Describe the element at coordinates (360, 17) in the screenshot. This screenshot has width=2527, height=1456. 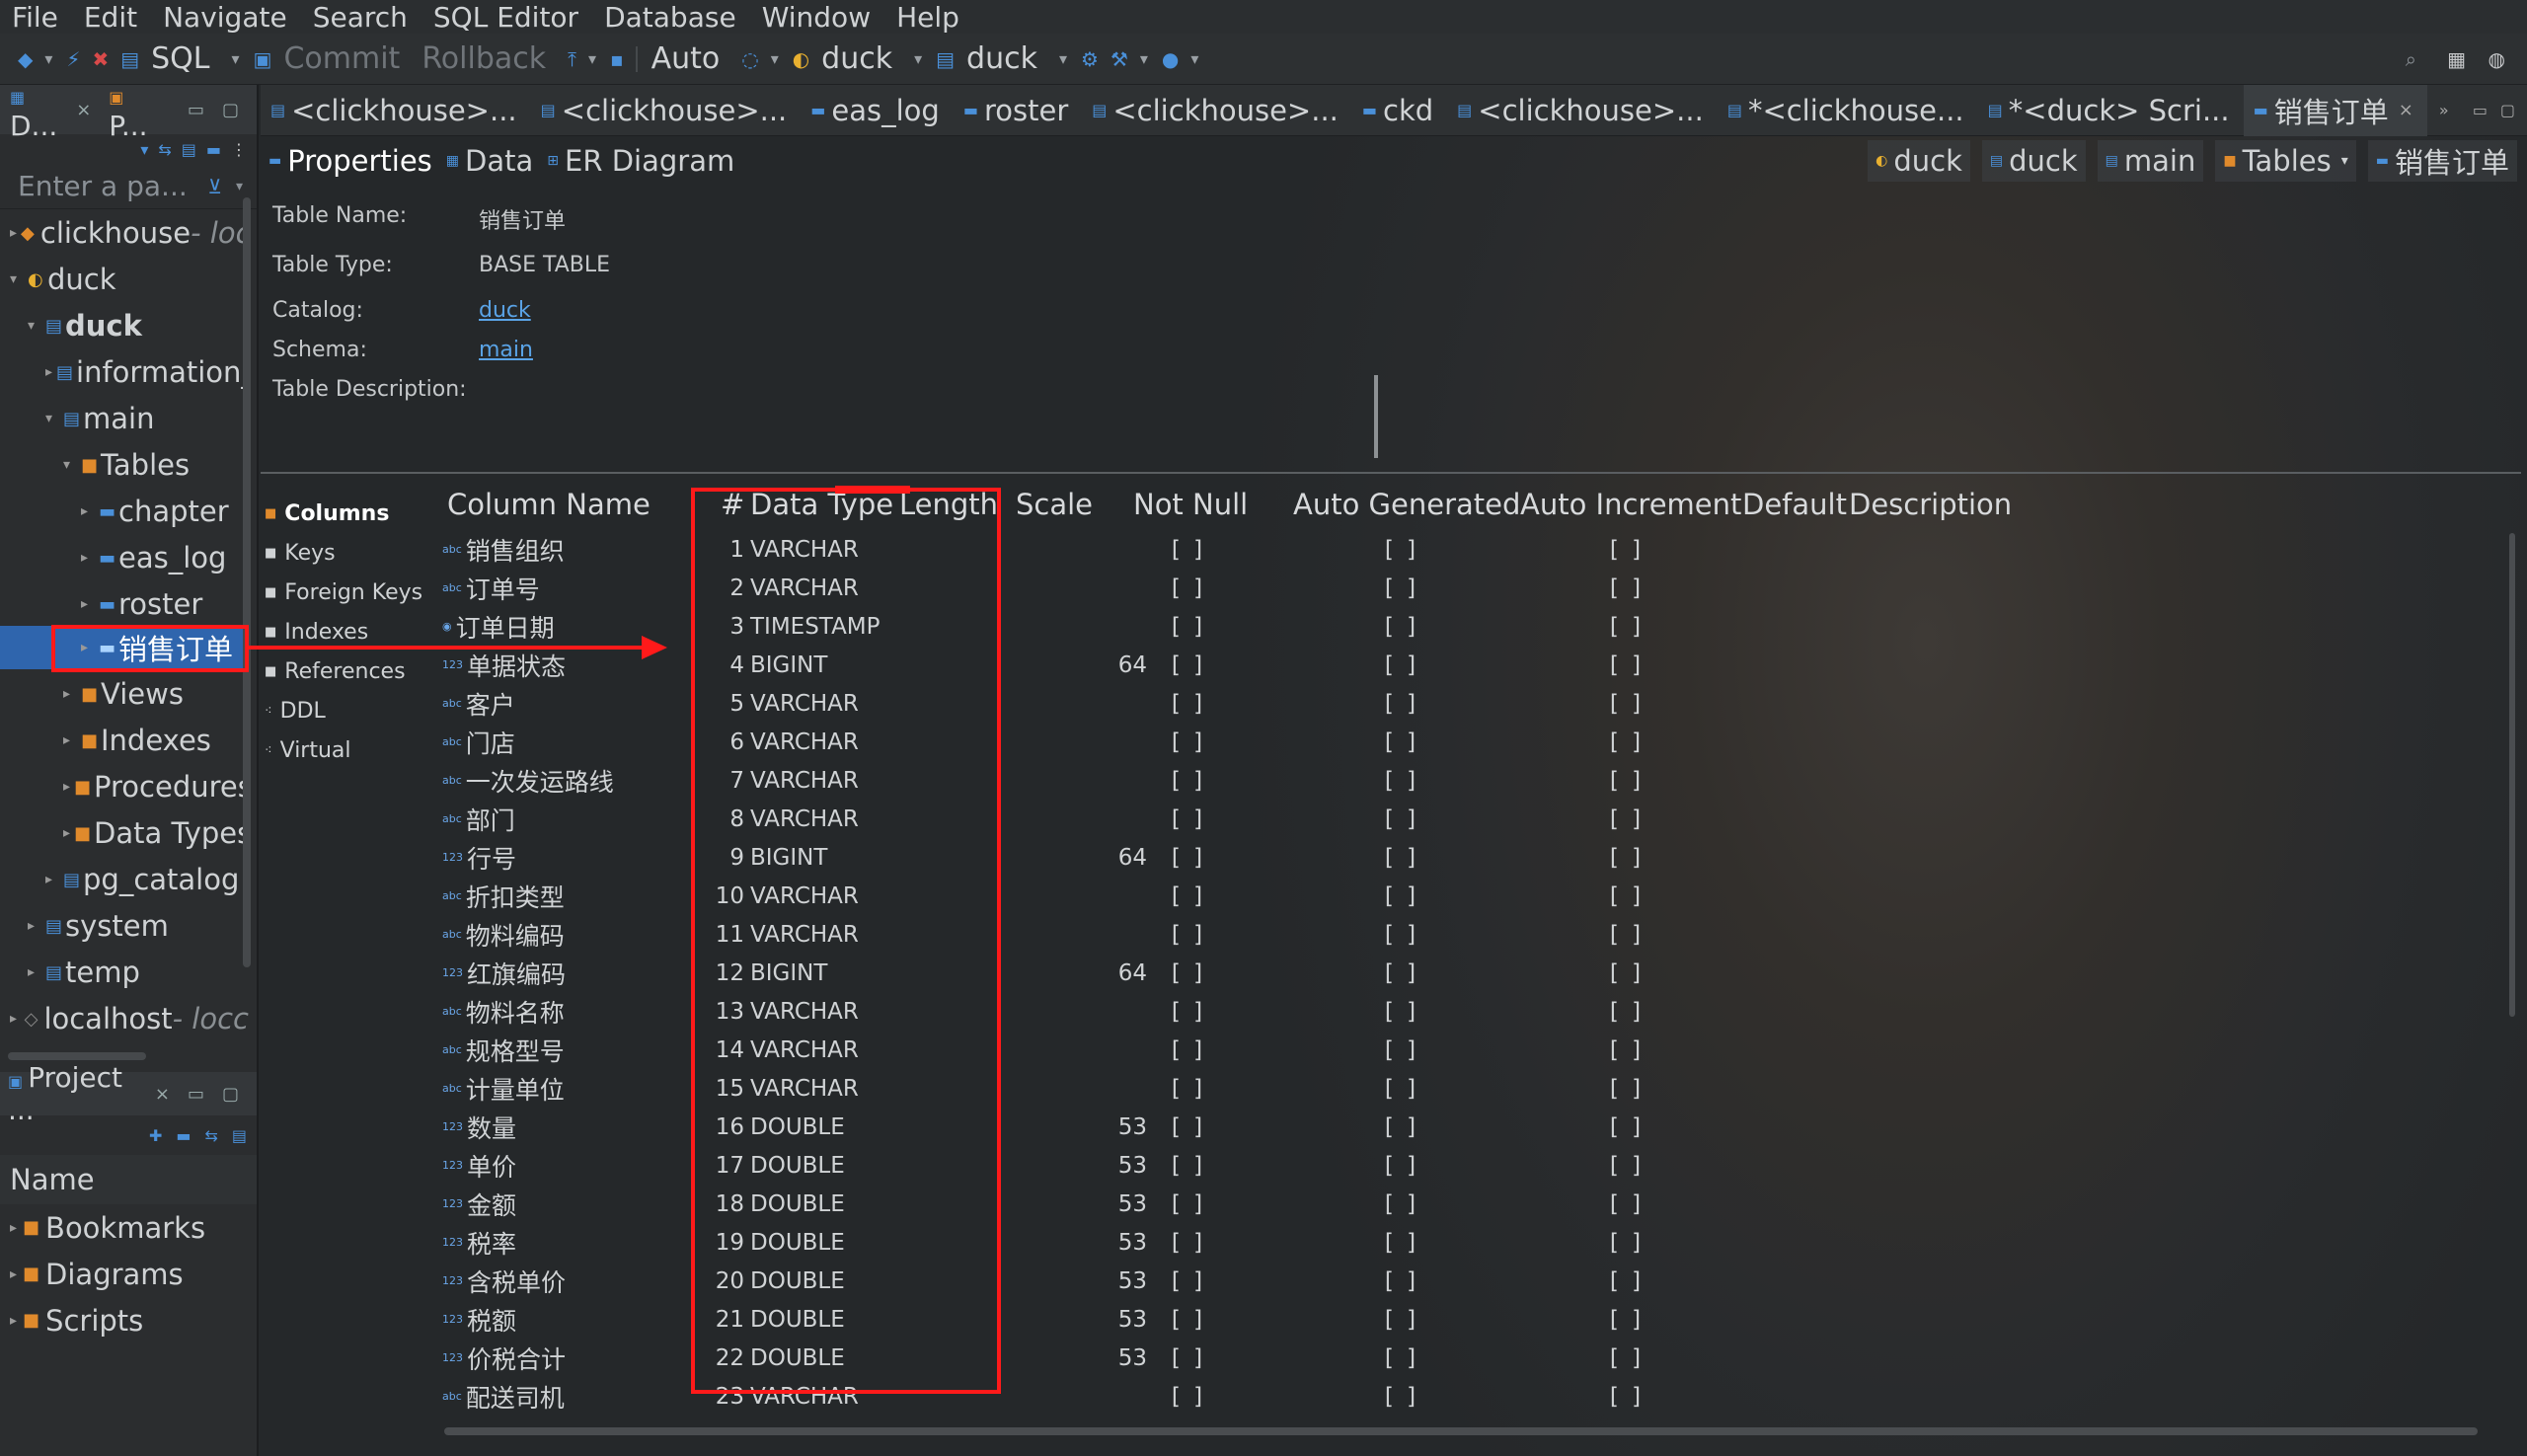
I see `menu-search: Search` at that location.